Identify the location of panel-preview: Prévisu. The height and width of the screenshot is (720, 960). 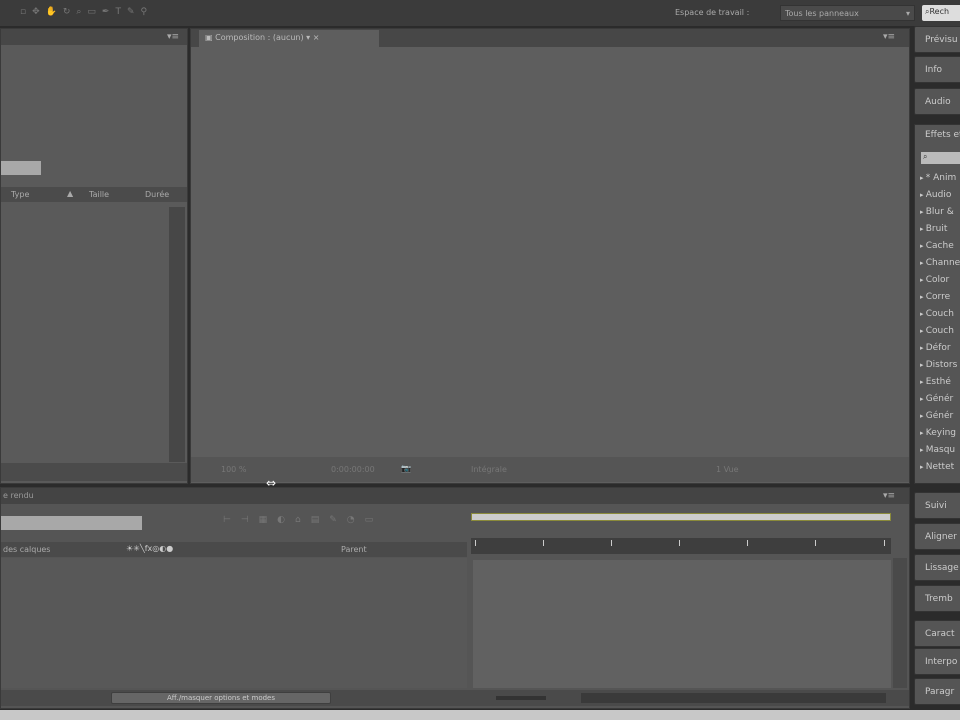
(937, 39).